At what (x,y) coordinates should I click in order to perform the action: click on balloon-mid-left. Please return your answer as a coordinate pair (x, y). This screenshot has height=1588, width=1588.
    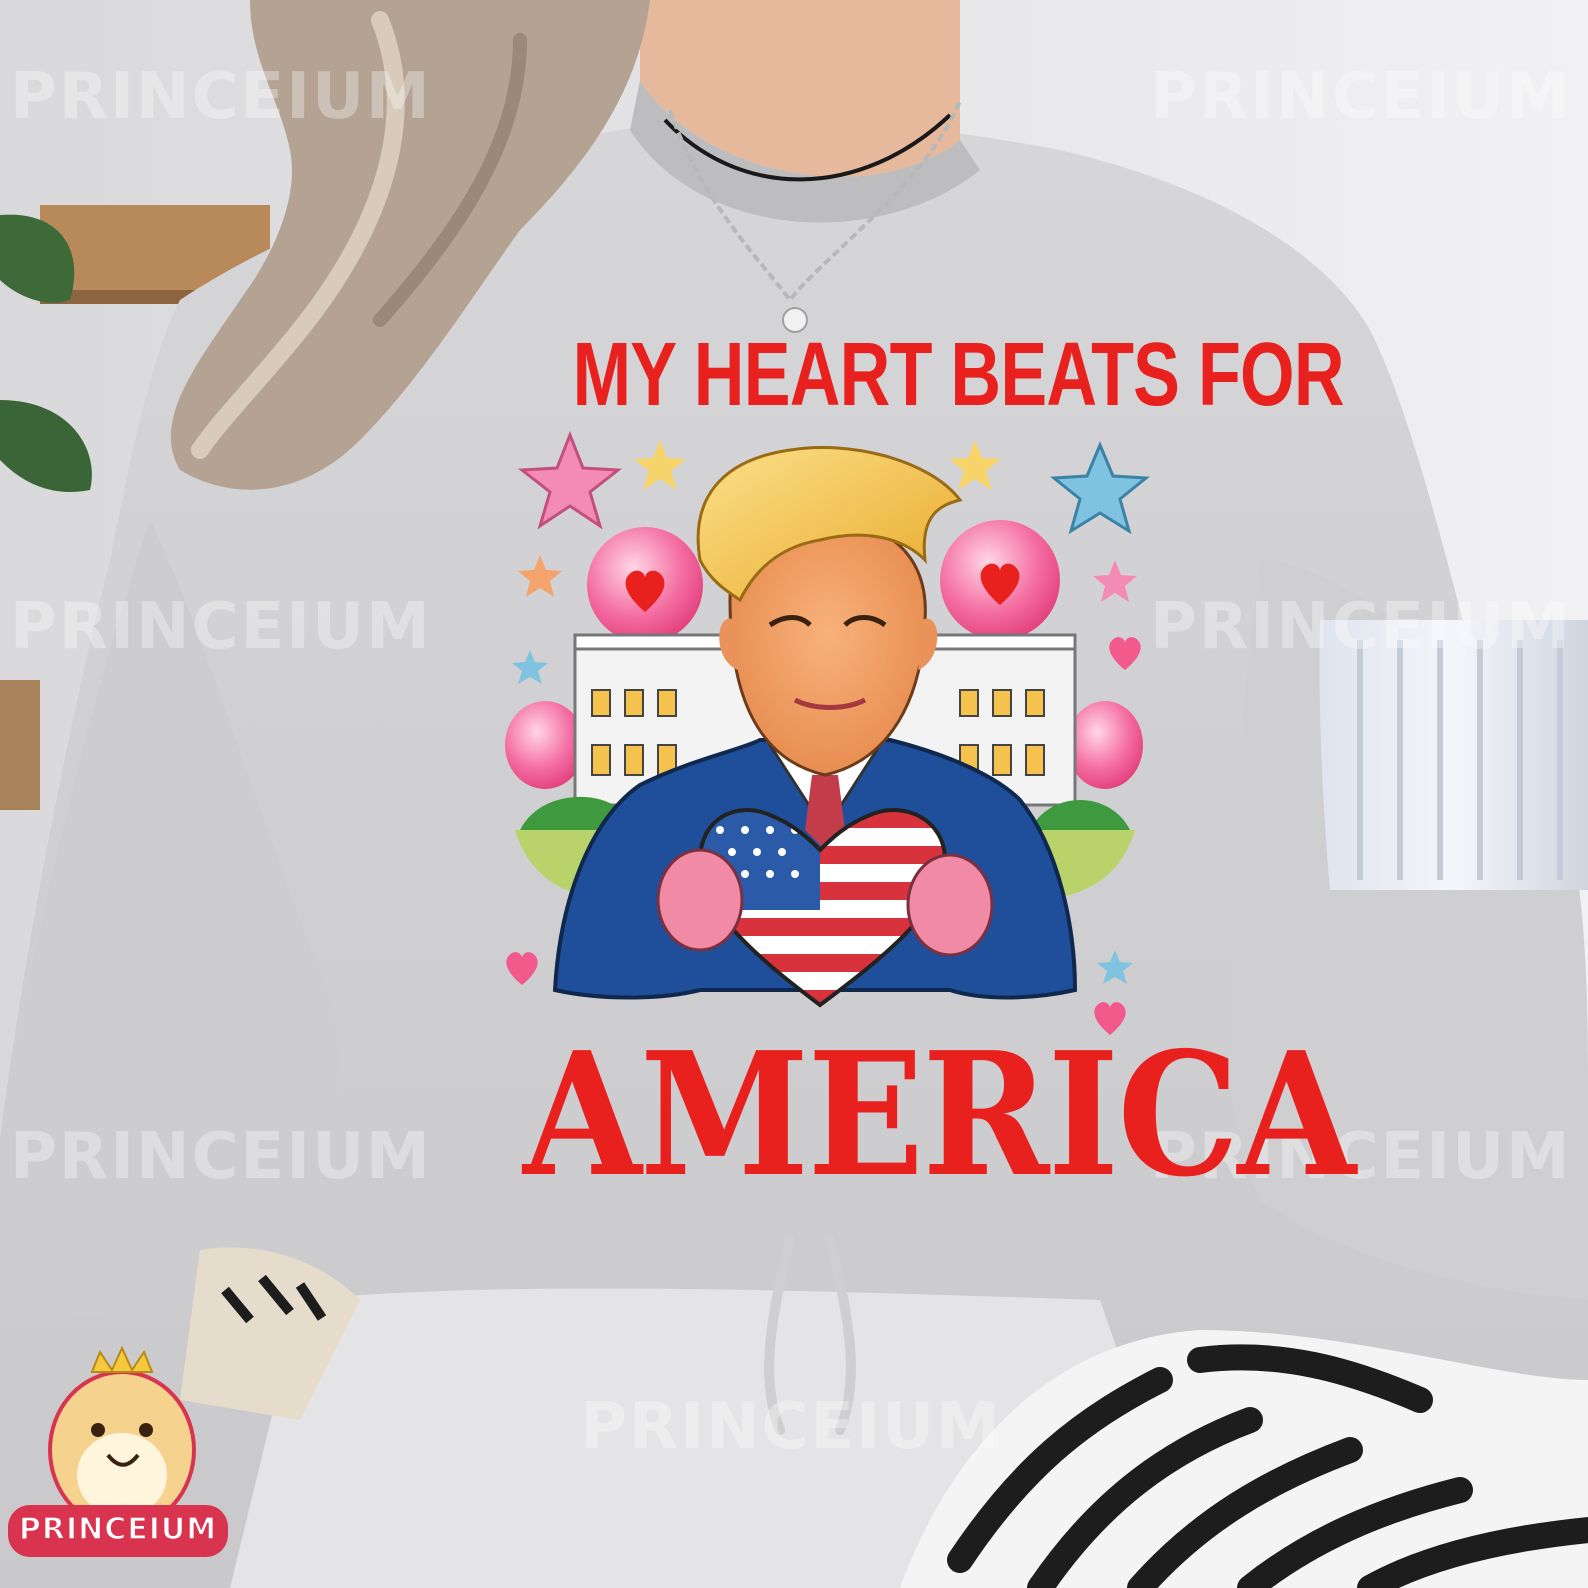
    Looking at the image, I should click on (545, 745).